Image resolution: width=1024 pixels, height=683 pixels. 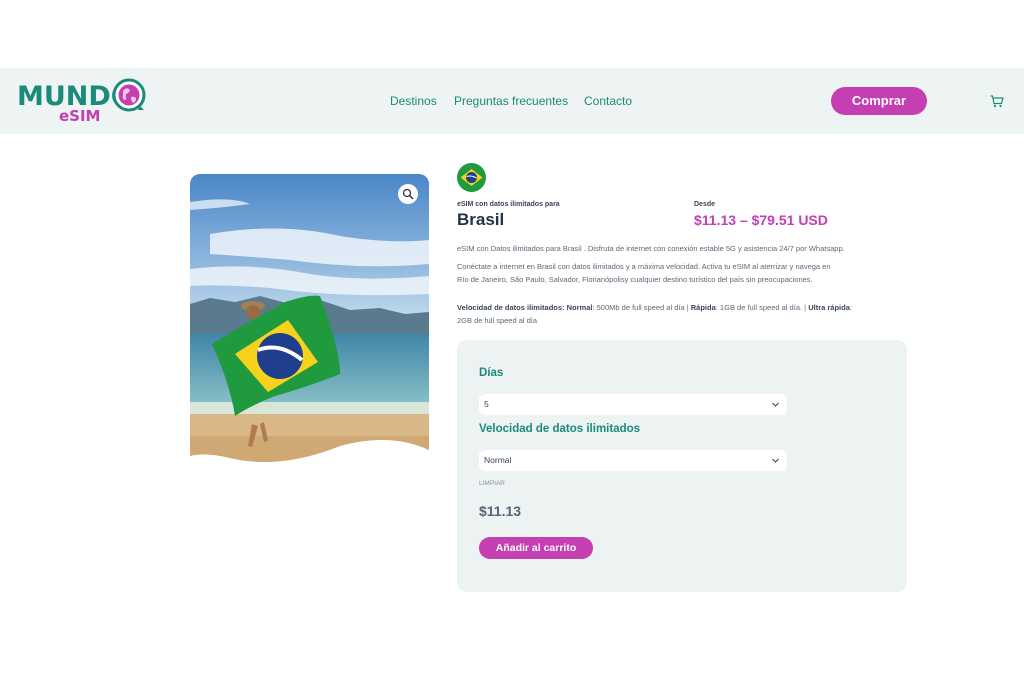 What do you see at coordinates (309, 322) in the screenshot?
I see `product-image` at bounding box center [309, 322].